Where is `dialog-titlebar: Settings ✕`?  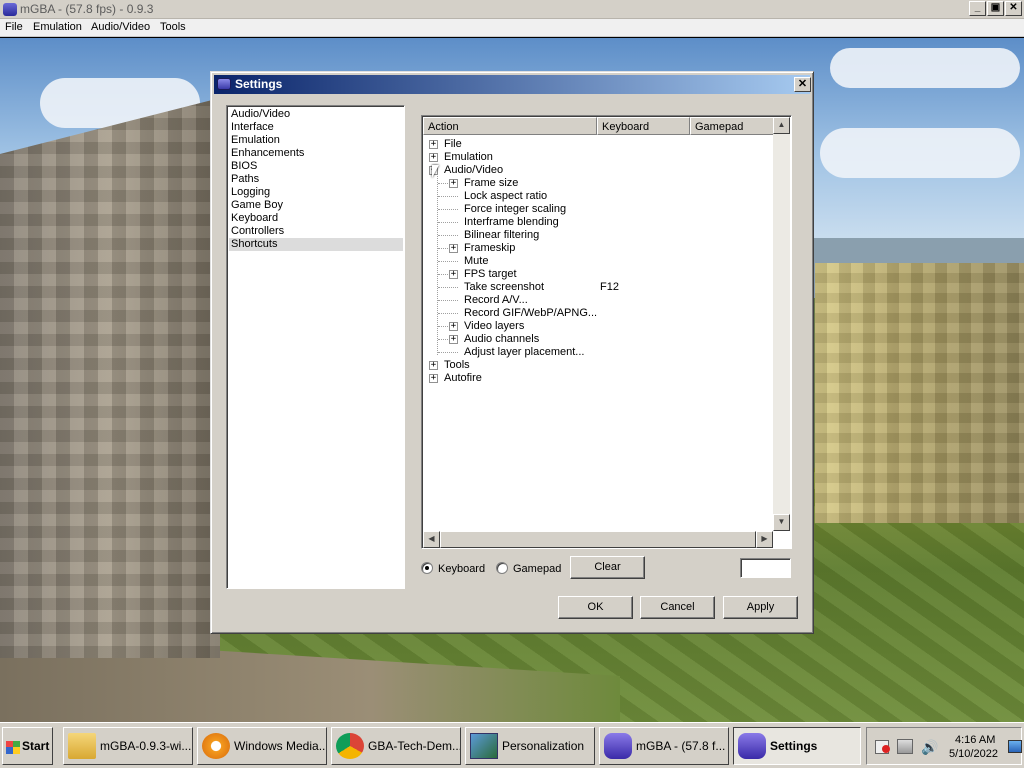
dialog-titlebar: Settings ✕ is located at coordinates (512, 84).